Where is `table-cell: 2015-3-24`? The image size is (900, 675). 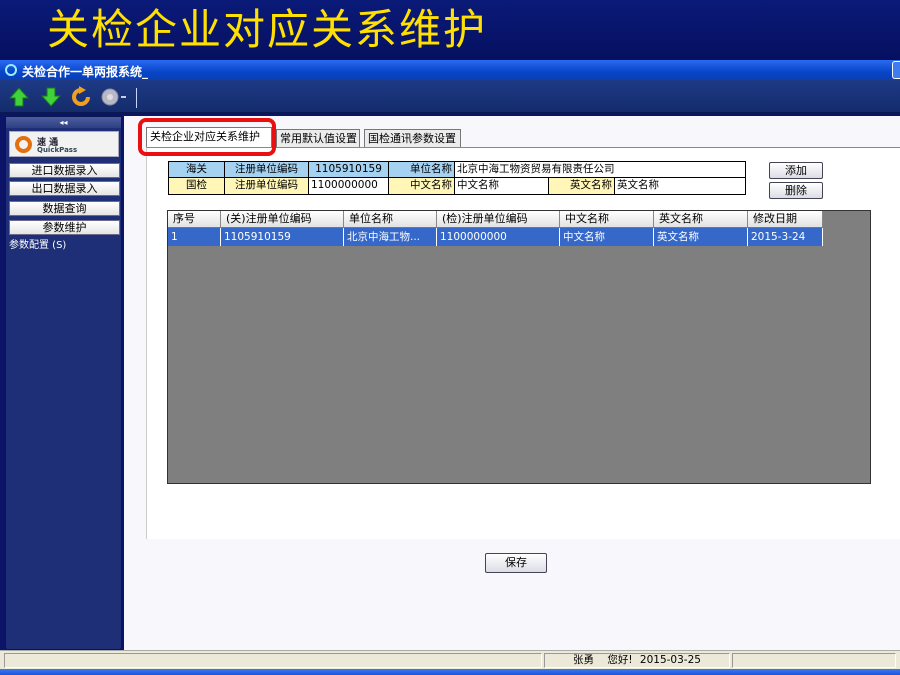
table-cell: 2015-3-24 is located at coordinates (785, 237).